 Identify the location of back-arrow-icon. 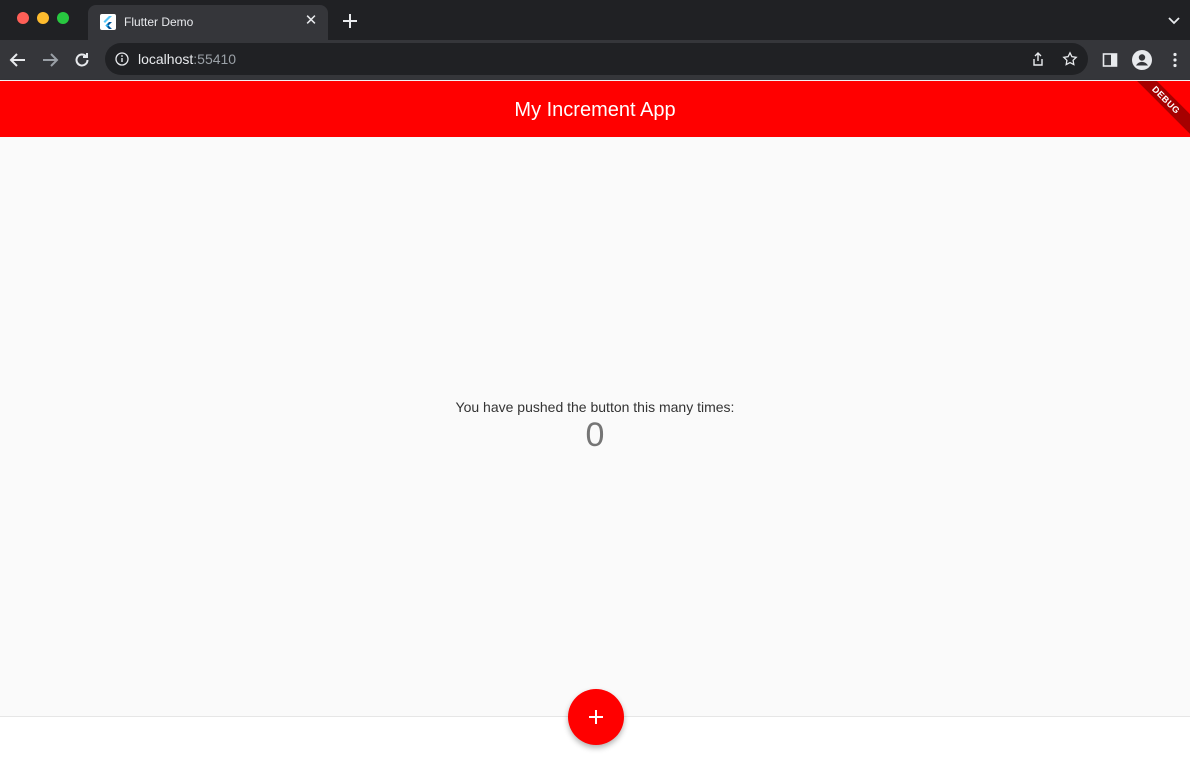
(18, 60).